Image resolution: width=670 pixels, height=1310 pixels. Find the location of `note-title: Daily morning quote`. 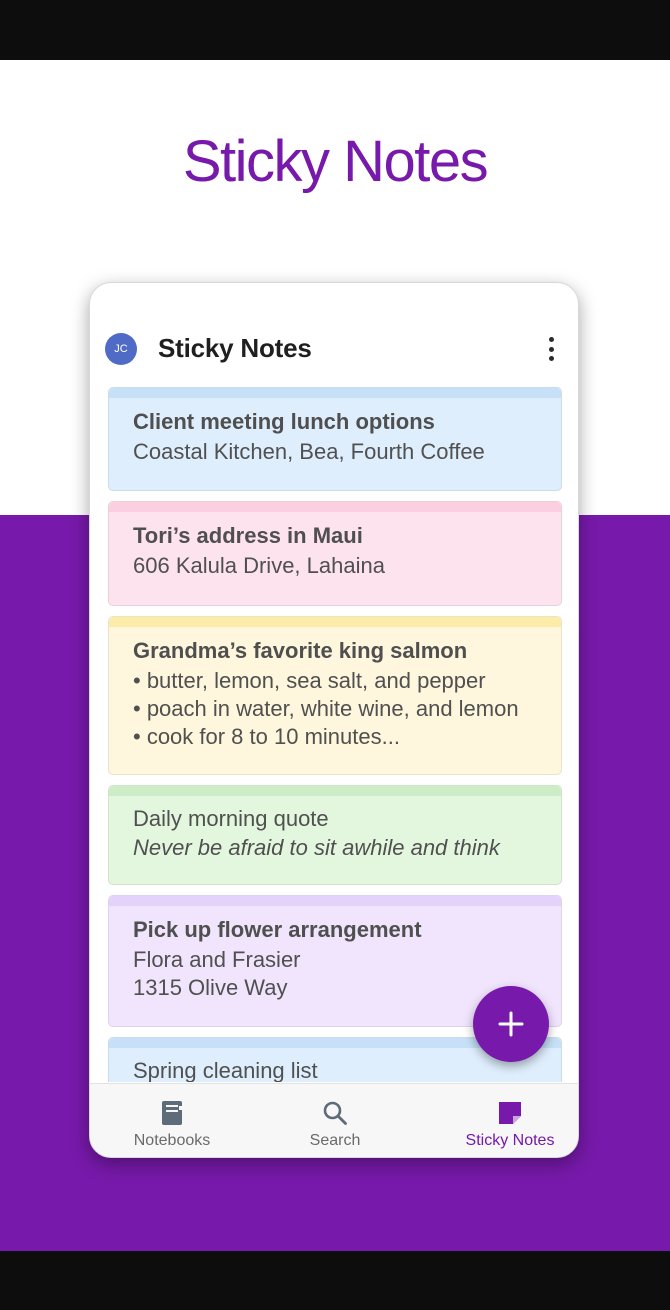

note-title: Daily morning quote is located at coordinates (231, 818).